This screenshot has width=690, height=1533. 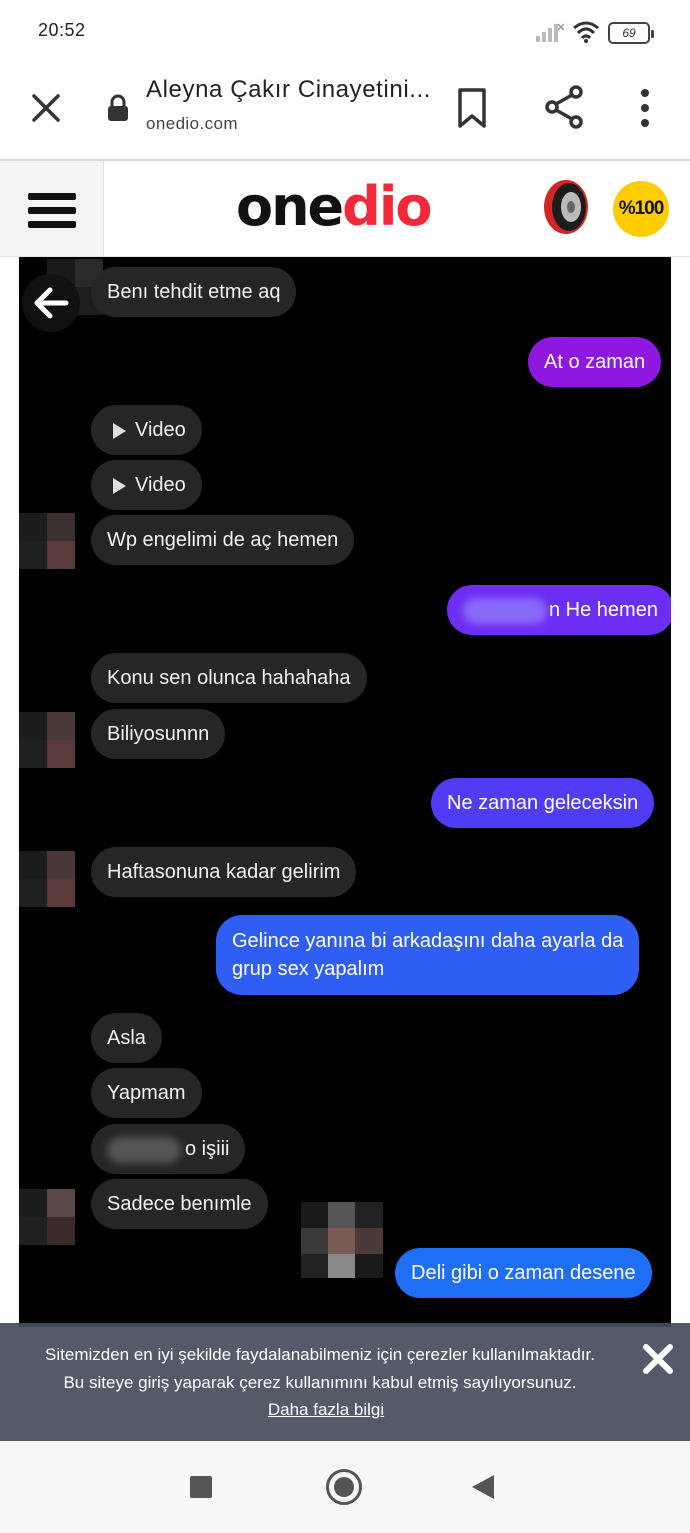 I want to click on battery-icon: 69, so click(x=631, y=33).